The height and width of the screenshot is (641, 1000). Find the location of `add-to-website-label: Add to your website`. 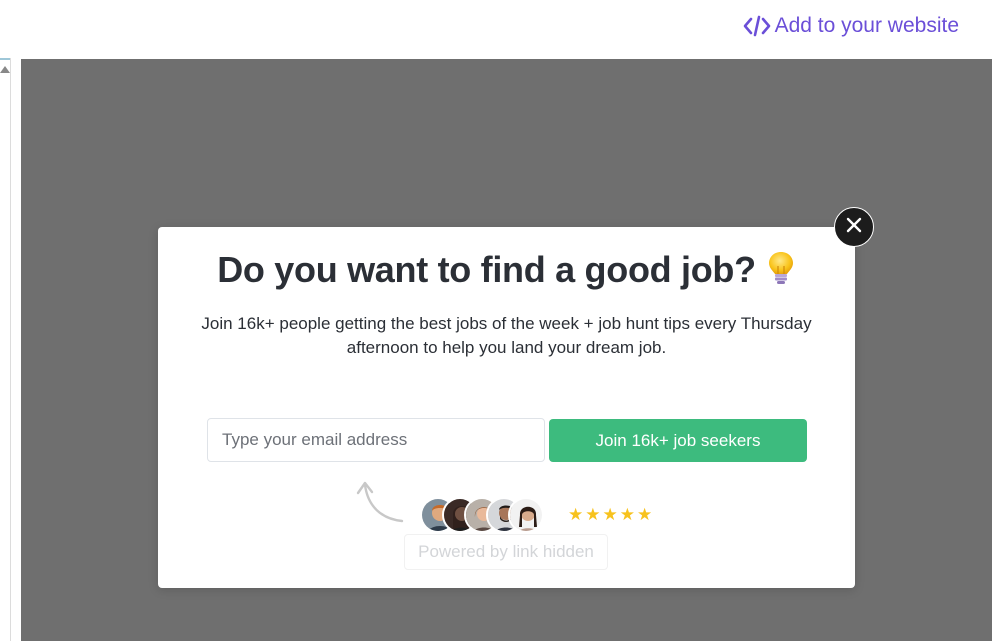

add-to-website-label: Add to your website is located at coordinates (866, 25).